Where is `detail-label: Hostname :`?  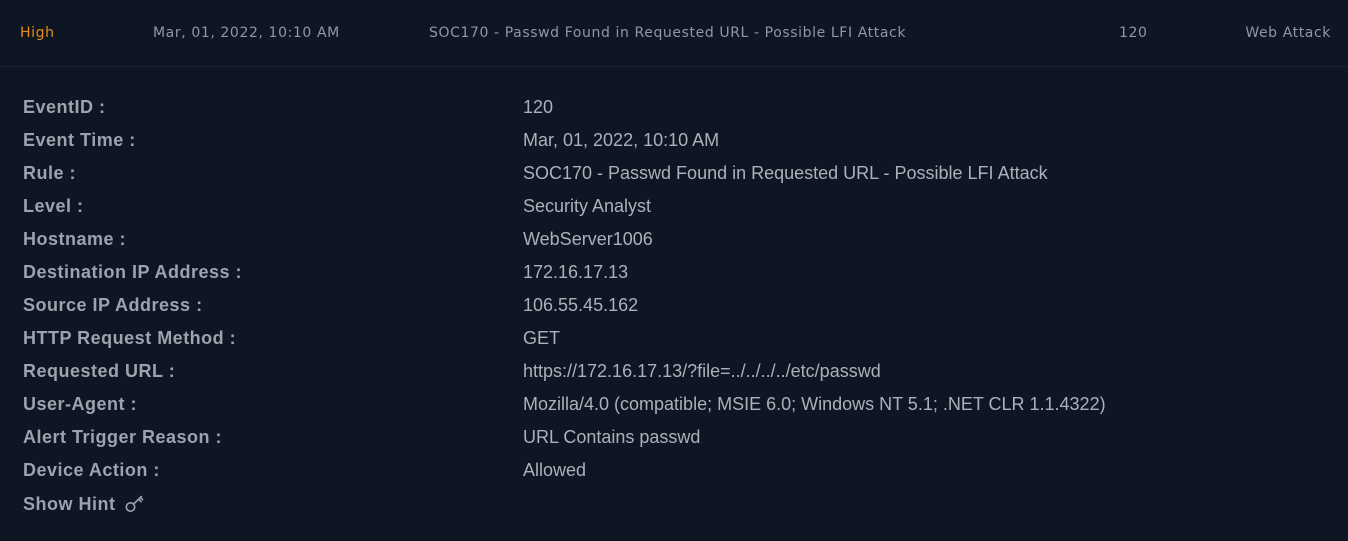
detail-label: Hostname : is located at coordinates (75, 239).